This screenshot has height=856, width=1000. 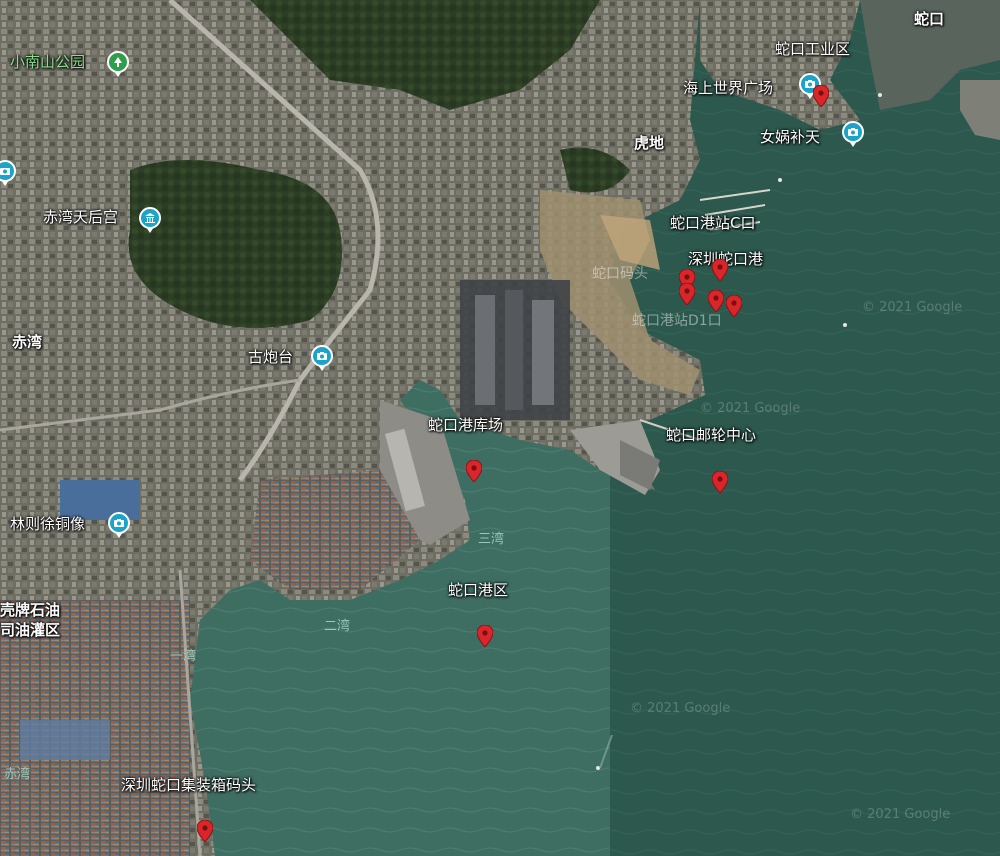 What do you see at coordinates (30, 630) in the screenshot?
I see `label-shell-oil-2: 司油灌区` at bounding box center [30, 630].